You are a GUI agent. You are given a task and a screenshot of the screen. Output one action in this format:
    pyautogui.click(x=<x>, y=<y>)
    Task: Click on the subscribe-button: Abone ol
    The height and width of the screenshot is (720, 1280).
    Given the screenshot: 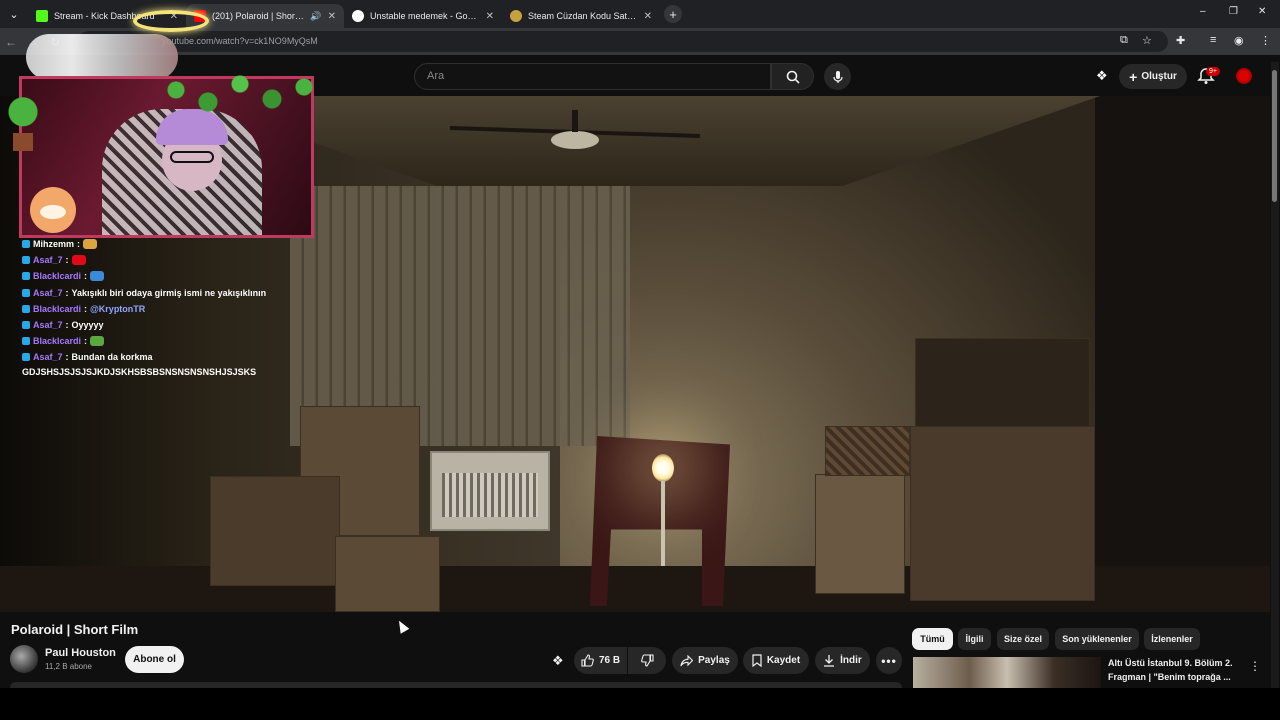 What is the action you would take?
    pyautogui.click(x=154, y=659)
    